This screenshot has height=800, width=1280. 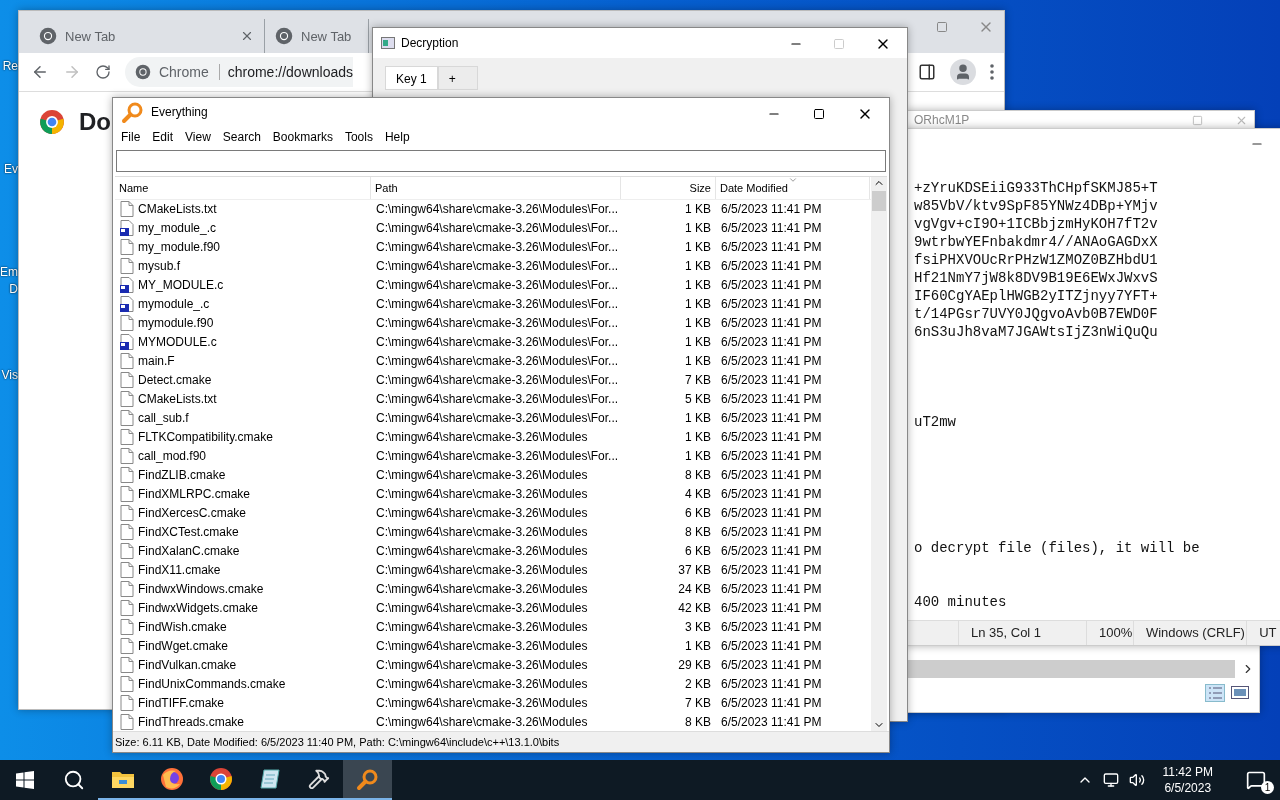 What do you see at coordinates (243, 247) in the screenshot?
I see `file-name: my_module.f90` at bounding box center [243, 247].